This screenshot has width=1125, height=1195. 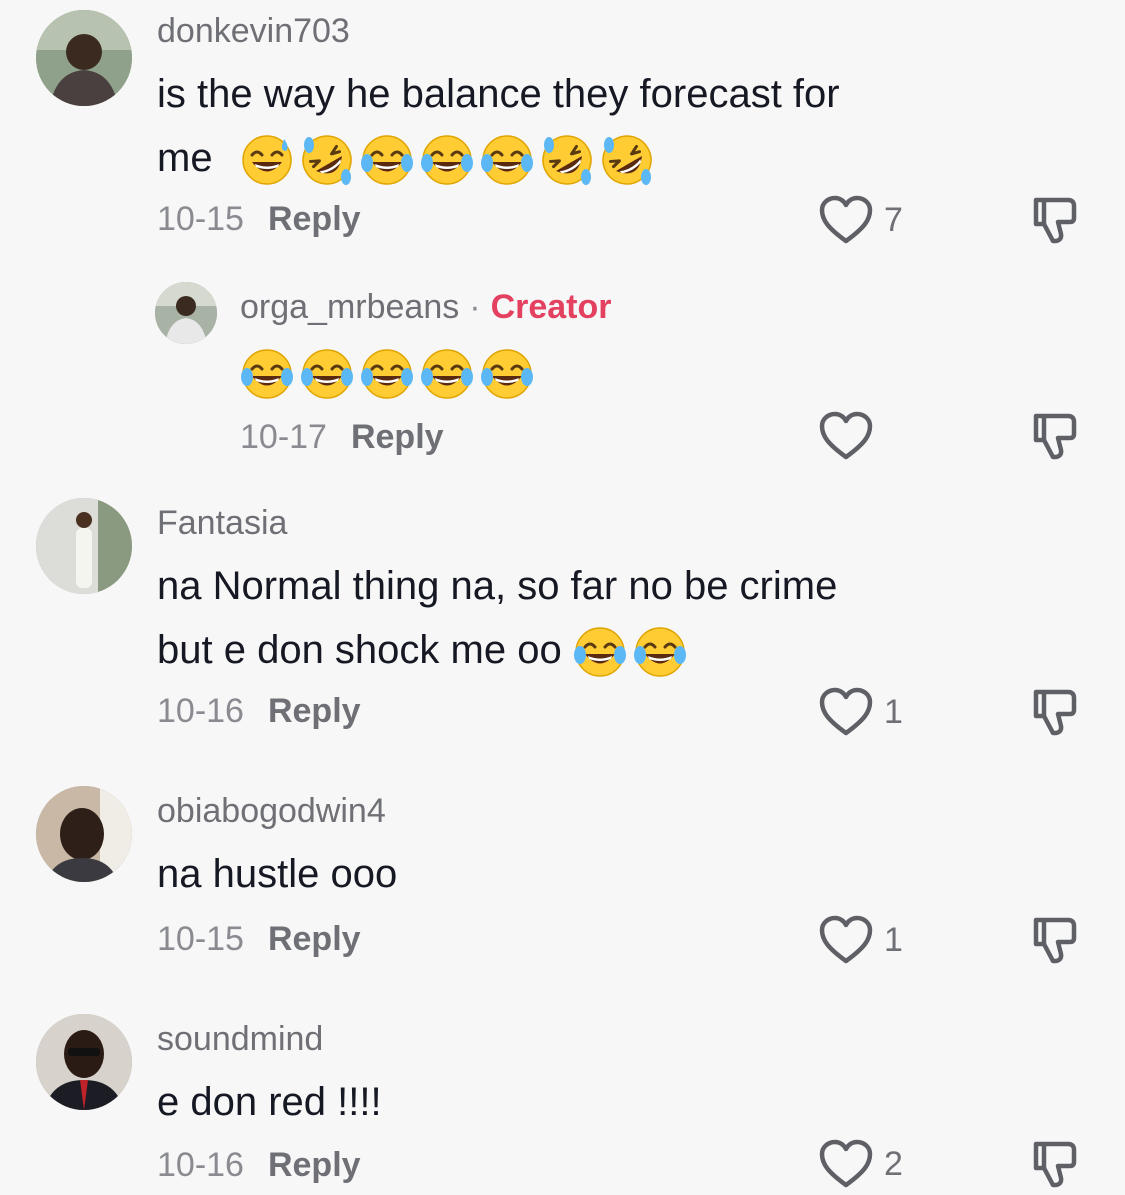 I want to click on reply-username-line: orga_mrbeans · Creator, so click(x=426, y=307).